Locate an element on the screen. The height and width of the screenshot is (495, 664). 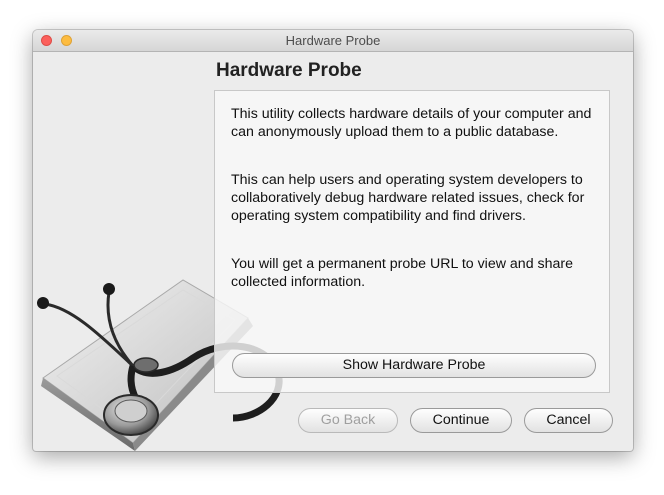
continue-button: Continue is located at coordinates (461, 420).